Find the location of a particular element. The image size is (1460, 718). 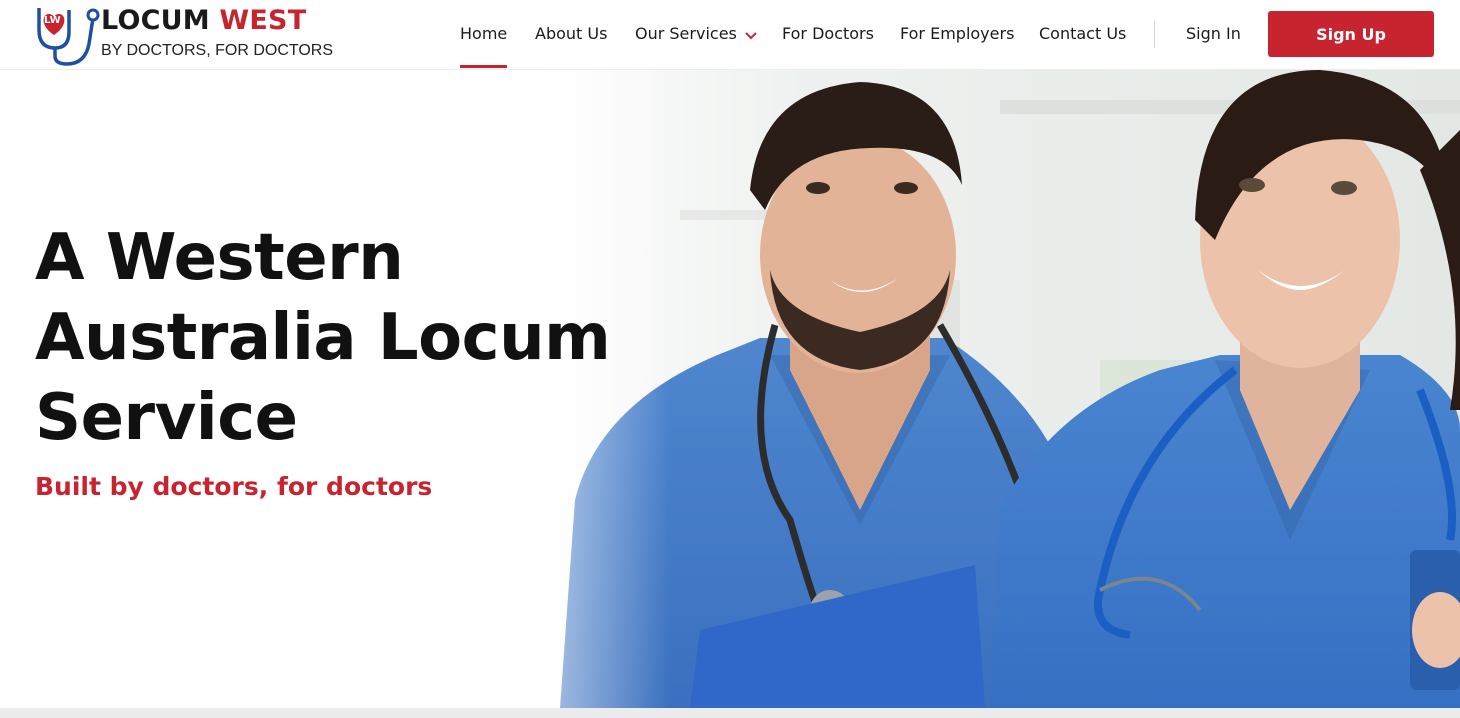

nav-home: Home is located at coordinates (484, 45).